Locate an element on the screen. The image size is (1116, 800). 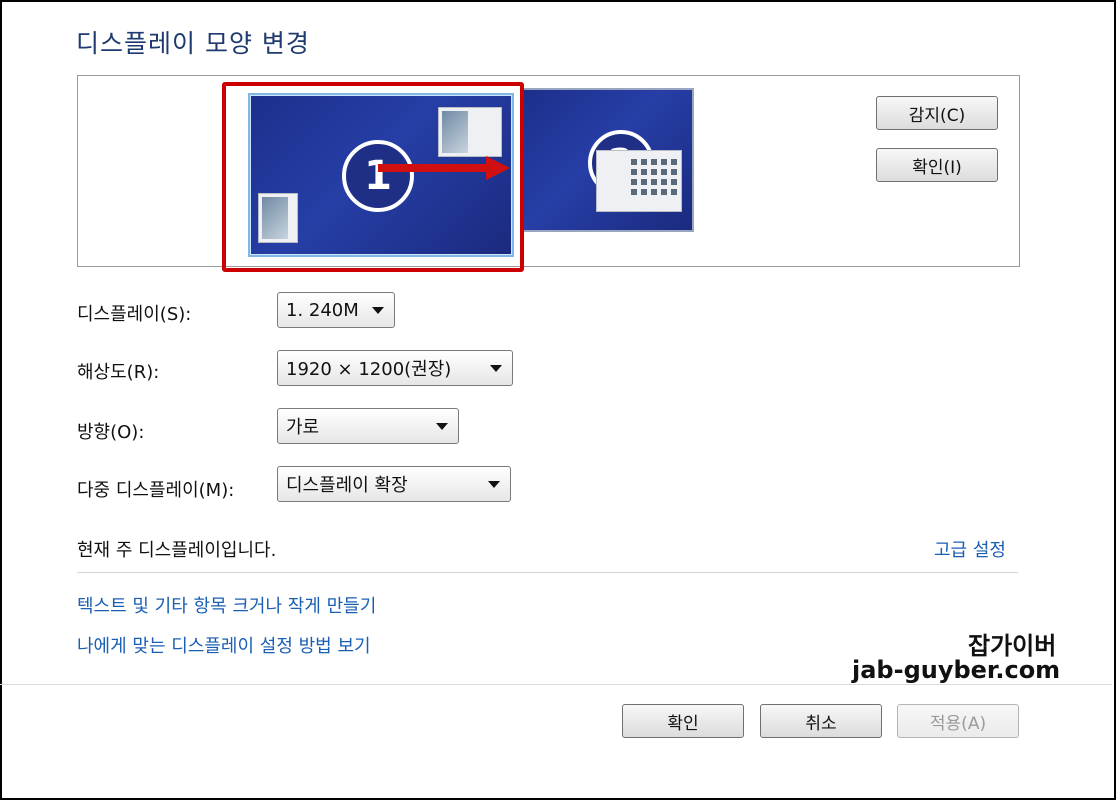
multi-display-select-value: 디스플레이 확장 is located at coordinates (347, 485).